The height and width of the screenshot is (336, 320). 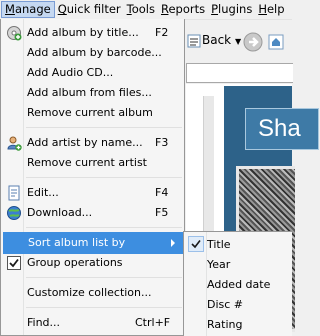 I want to click on menu-item-group-operations: Group operations, so click(x=93, y=263).